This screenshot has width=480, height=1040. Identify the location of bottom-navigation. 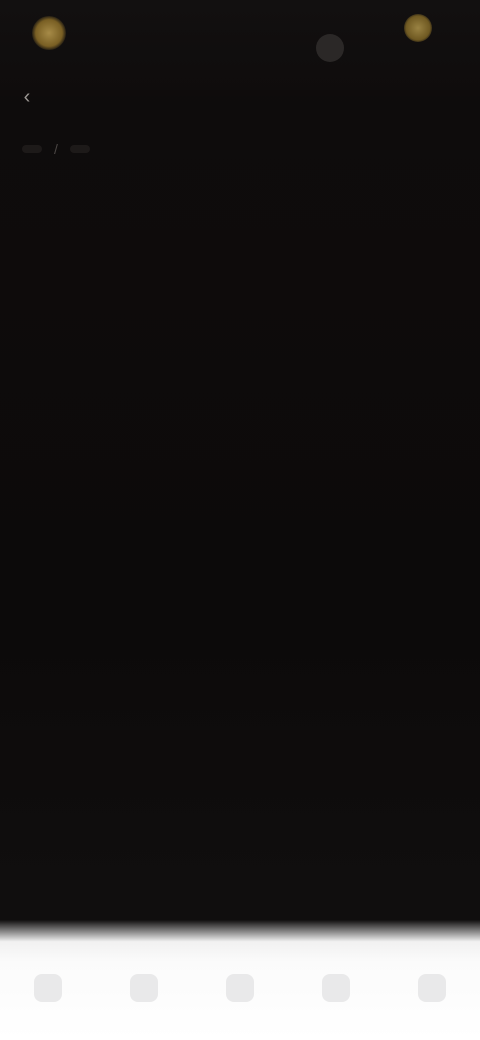
(240, 980).